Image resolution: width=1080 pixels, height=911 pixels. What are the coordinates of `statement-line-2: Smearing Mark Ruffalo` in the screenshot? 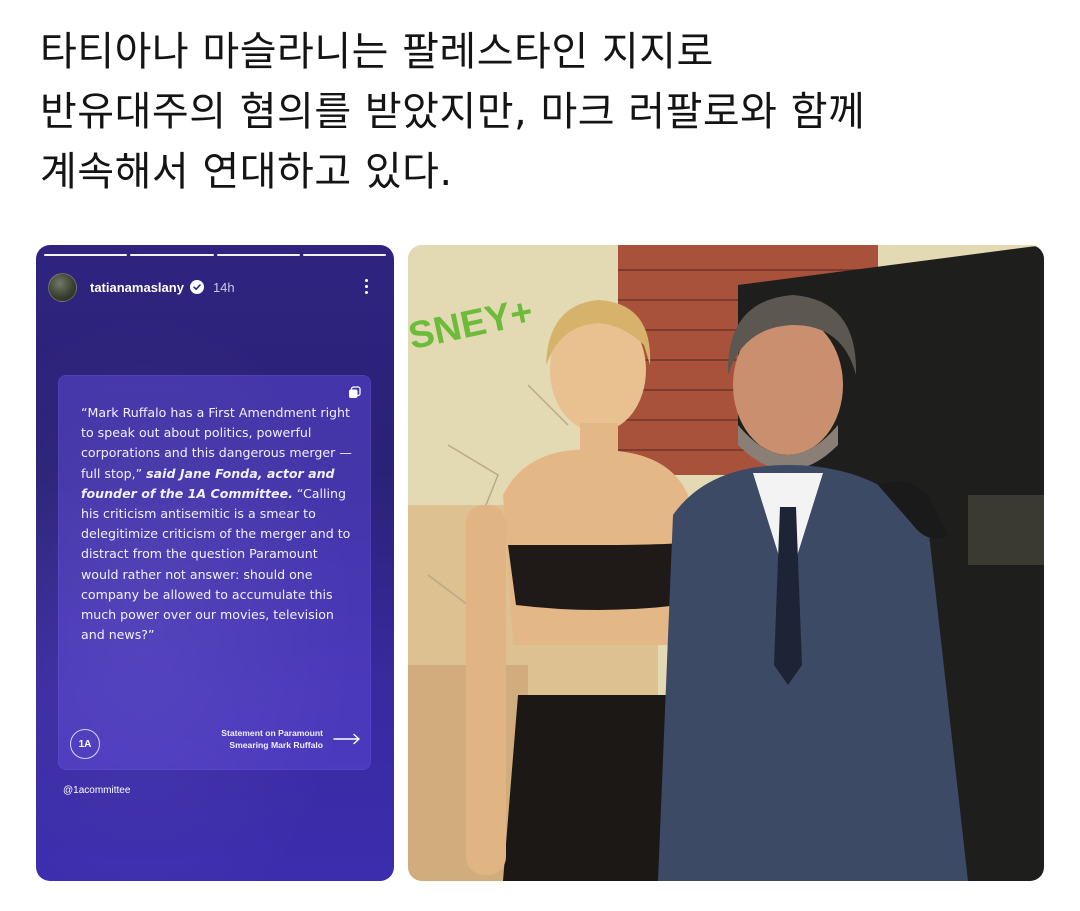 It's located at (276, 745).